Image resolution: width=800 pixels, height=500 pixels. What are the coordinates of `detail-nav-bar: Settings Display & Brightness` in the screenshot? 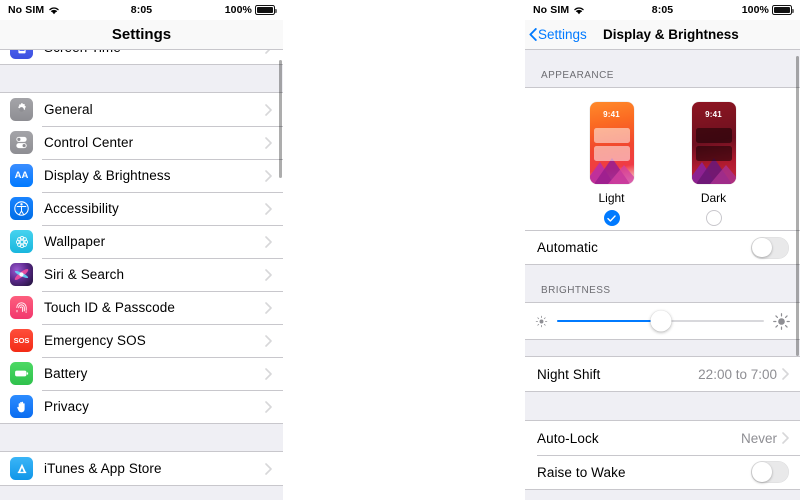 It's located at (662, 35).